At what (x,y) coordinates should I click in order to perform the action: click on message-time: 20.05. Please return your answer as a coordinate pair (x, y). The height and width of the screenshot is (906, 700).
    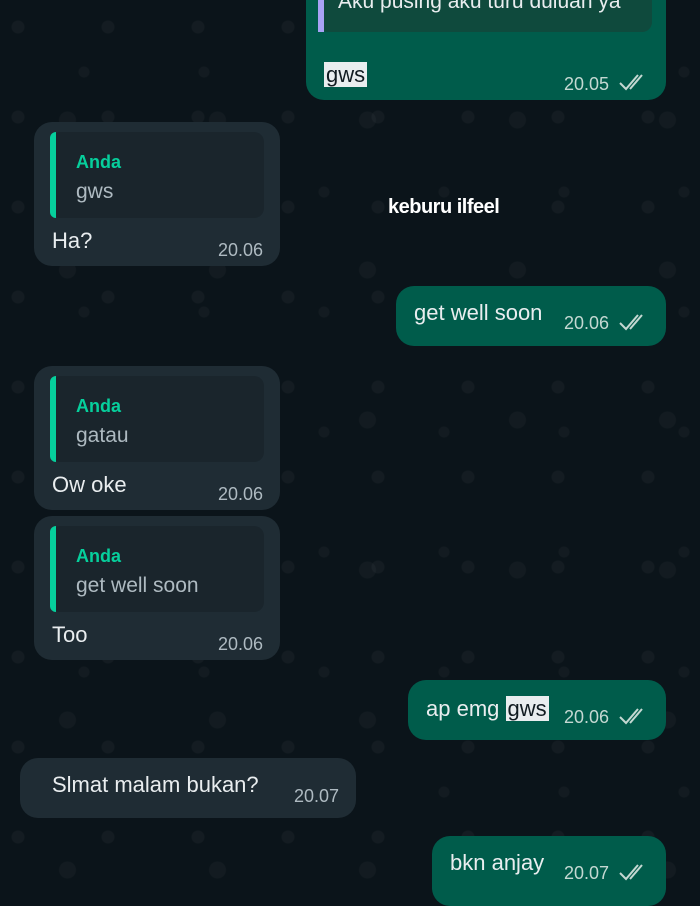
    Looking at the image, I should click on (587, 84).